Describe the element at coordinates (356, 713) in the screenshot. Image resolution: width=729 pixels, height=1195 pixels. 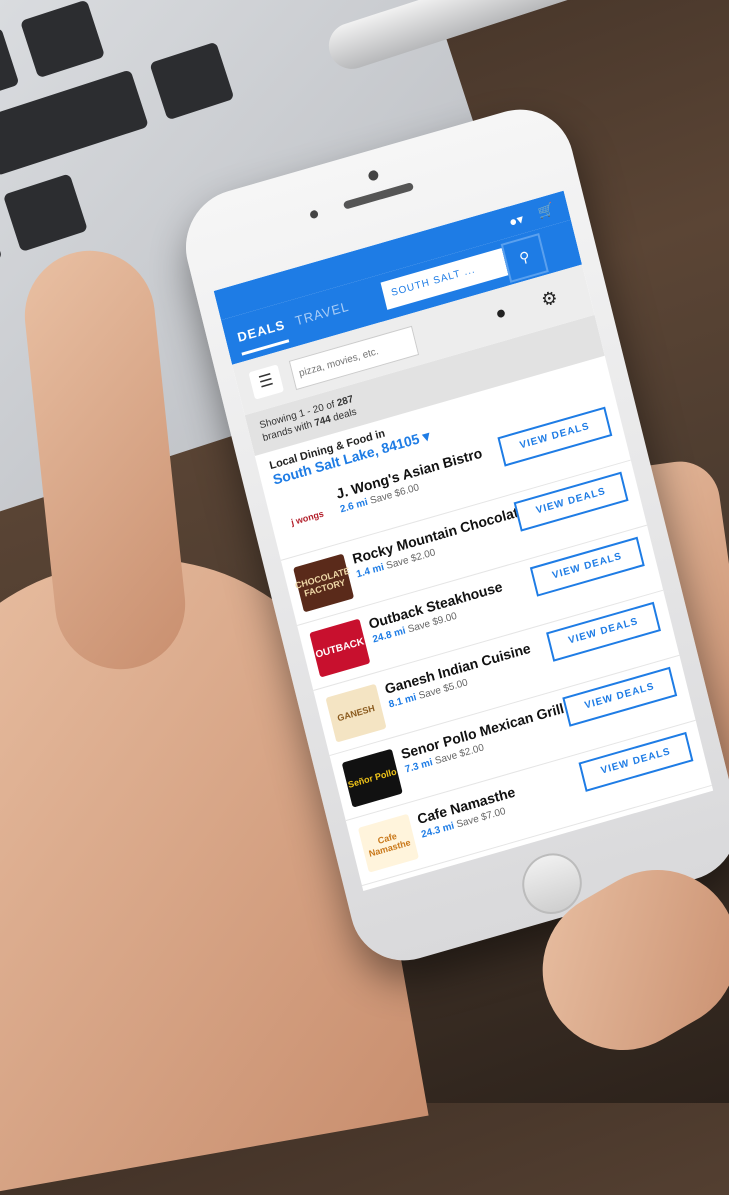
I see `restaurant-logo: GANESH` at that location.